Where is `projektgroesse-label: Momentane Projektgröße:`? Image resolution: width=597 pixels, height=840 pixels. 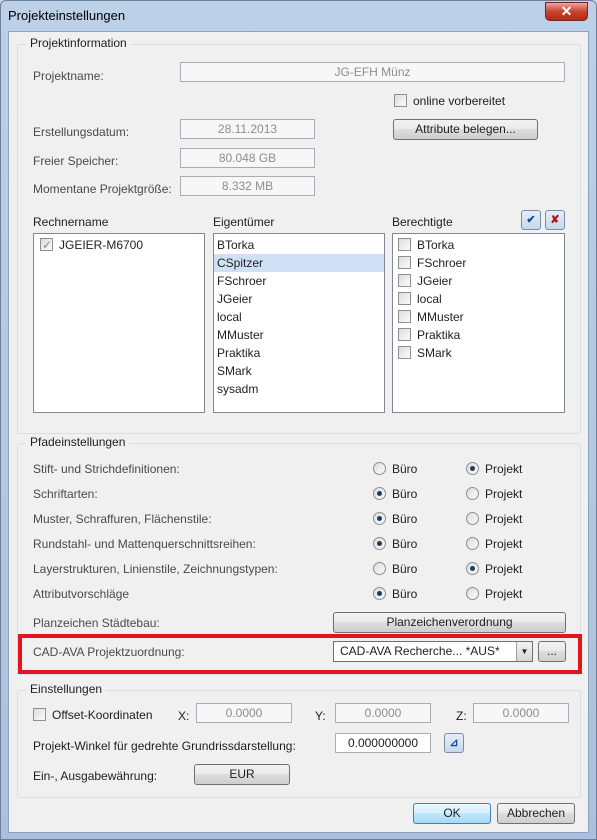
projektgroesse-label: Momentane Projektgröße: is located at coordinates (102, 189).